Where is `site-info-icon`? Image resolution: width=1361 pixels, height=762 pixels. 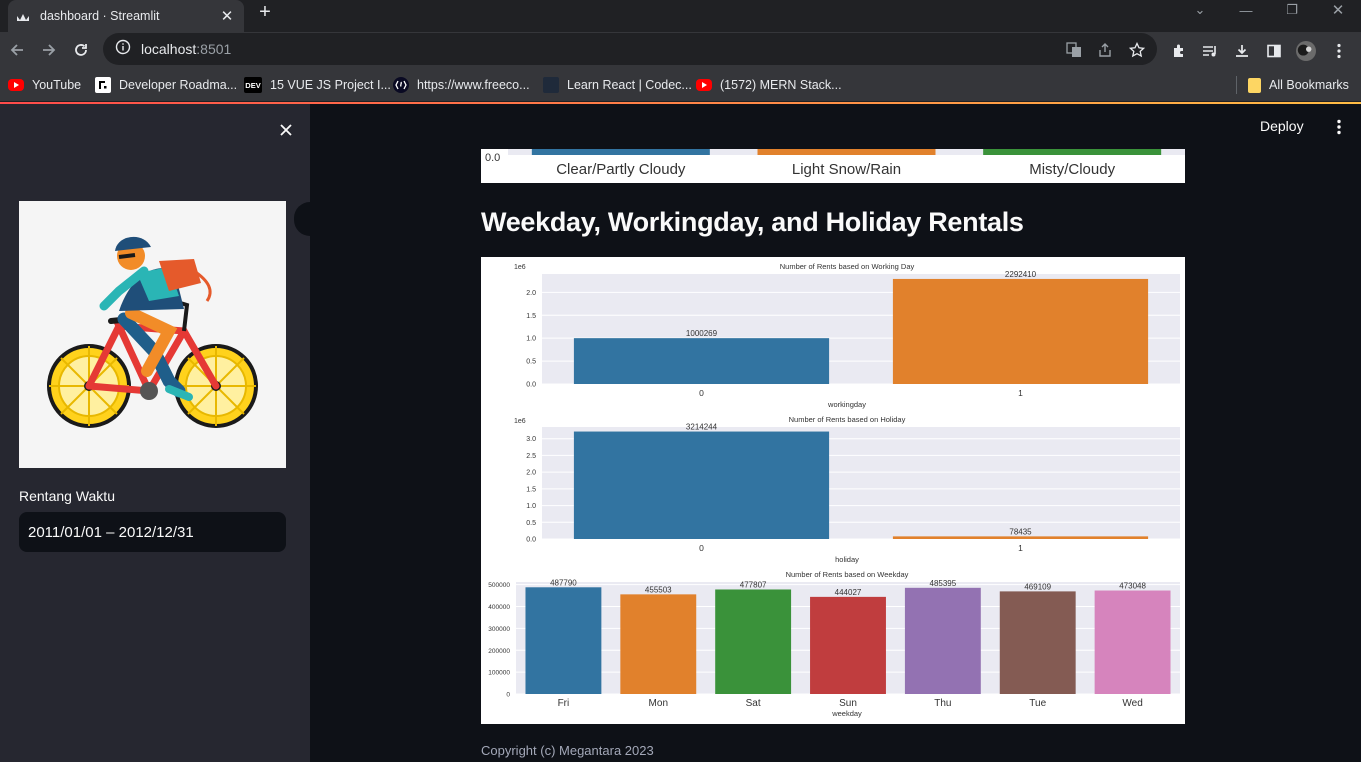
site-info-icon is located at coordinates (123, 49).